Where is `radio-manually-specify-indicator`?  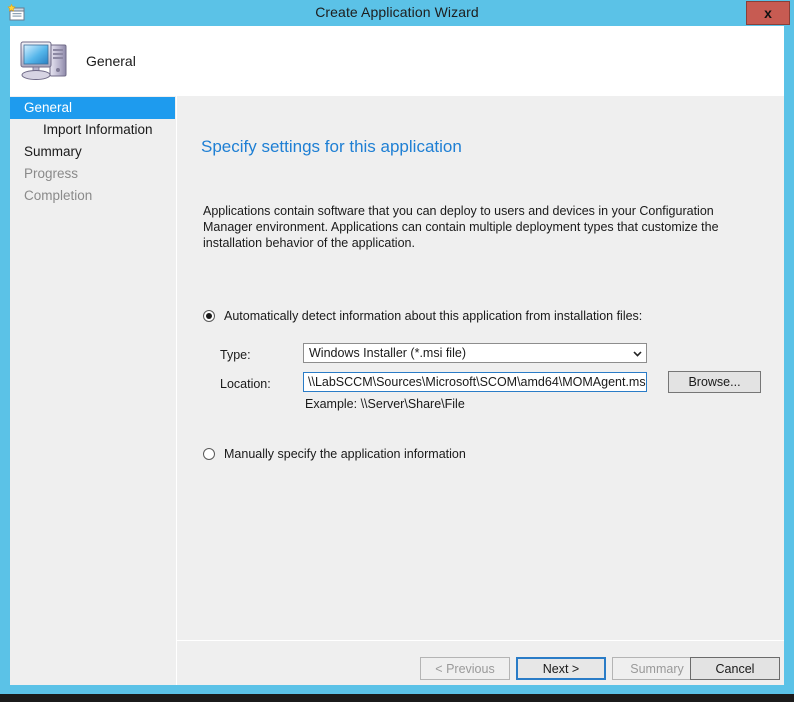
radio-manually-specify-indicator is located at coordinates (209, 454).